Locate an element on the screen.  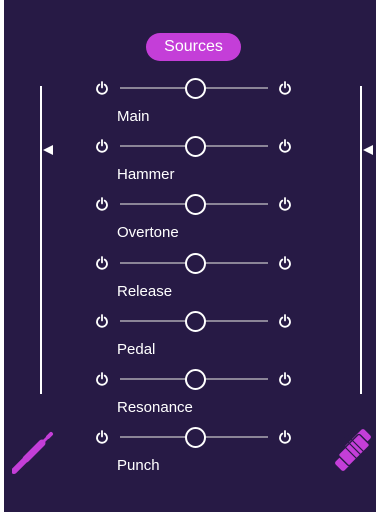
channel-label: Resonance is located at coordinates (155, 407).